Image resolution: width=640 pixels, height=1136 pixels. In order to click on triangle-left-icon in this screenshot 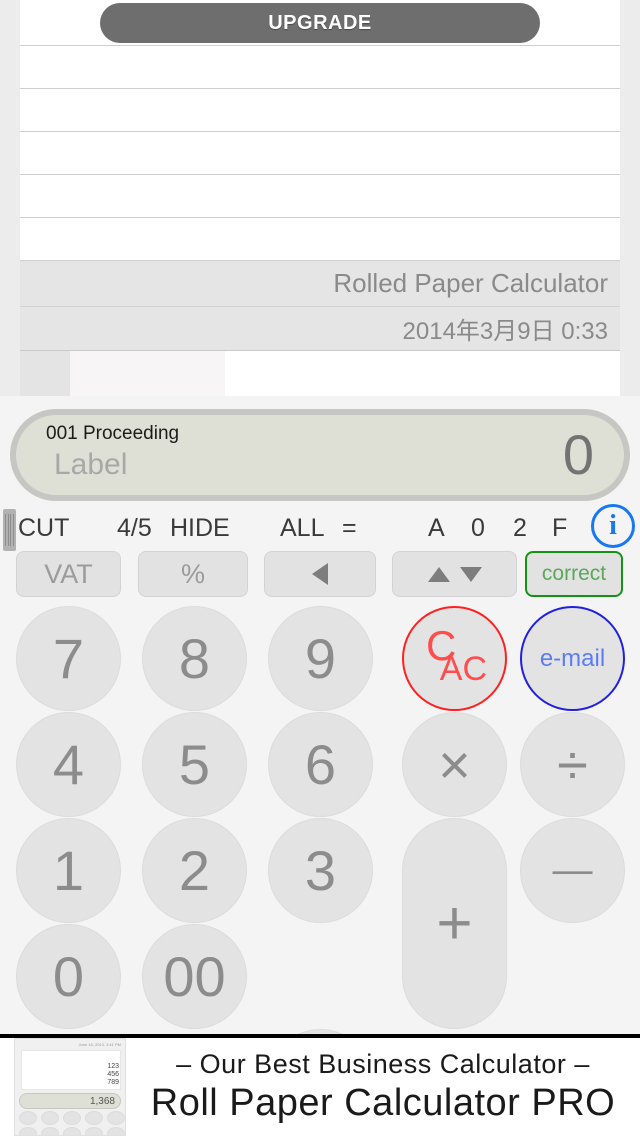, I will do `click(320, 574)`.